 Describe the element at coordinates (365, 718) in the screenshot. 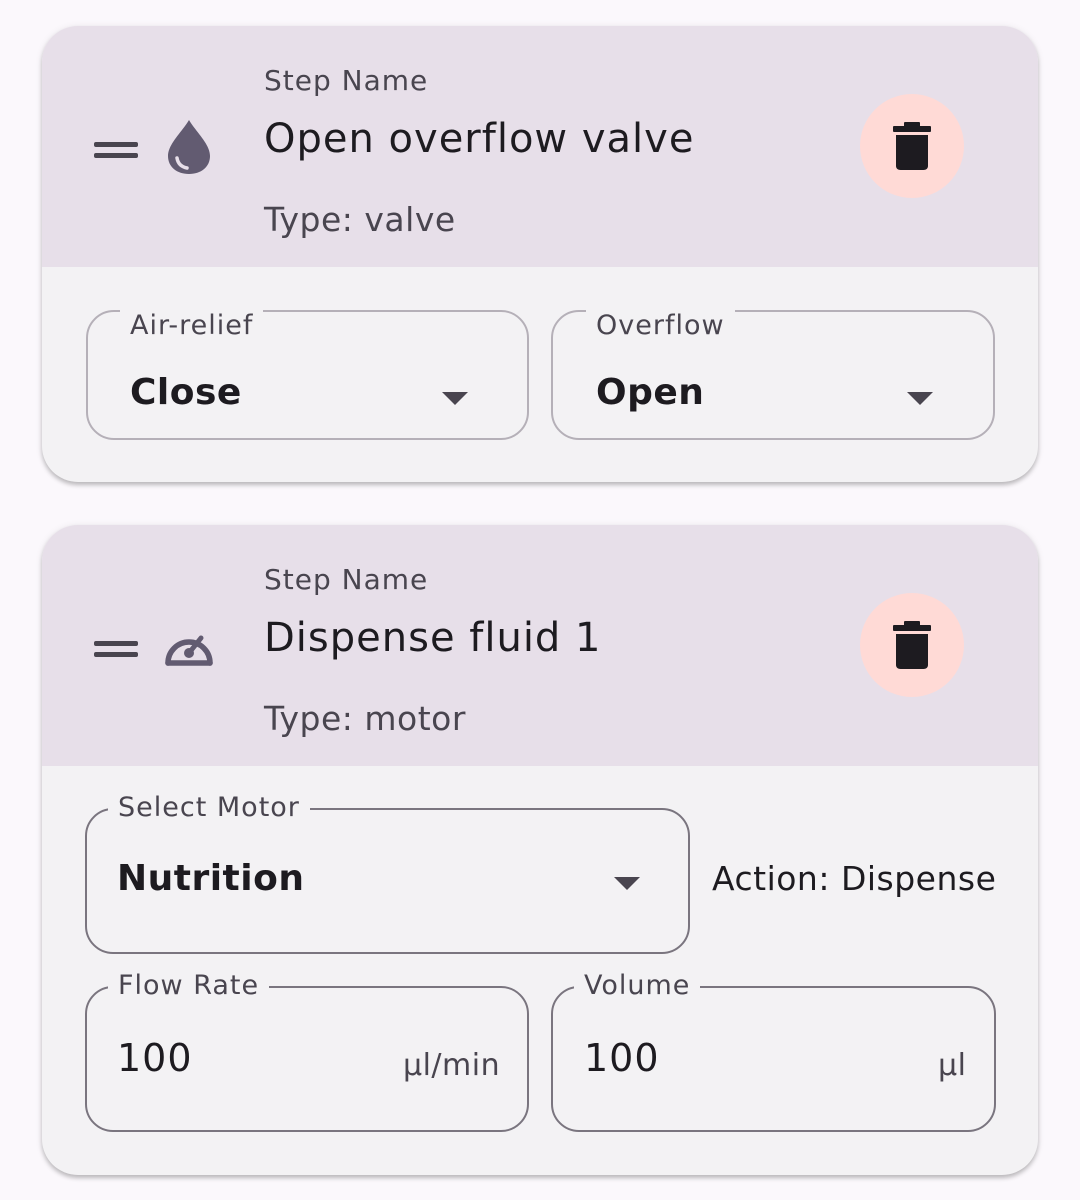

I see `step-type-text: Type: motor` at that location.